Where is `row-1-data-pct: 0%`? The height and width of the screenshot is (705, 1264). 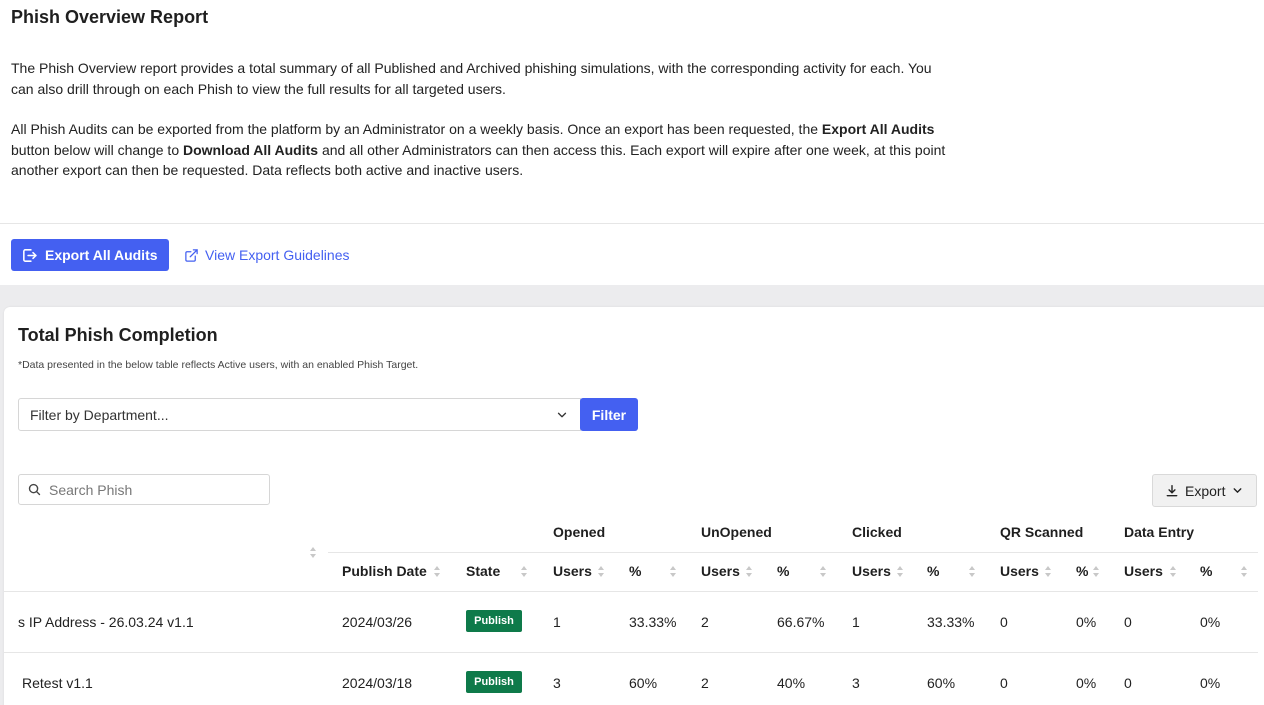 row-1-data-pct: 0% is located at coordinates (1210, 622).